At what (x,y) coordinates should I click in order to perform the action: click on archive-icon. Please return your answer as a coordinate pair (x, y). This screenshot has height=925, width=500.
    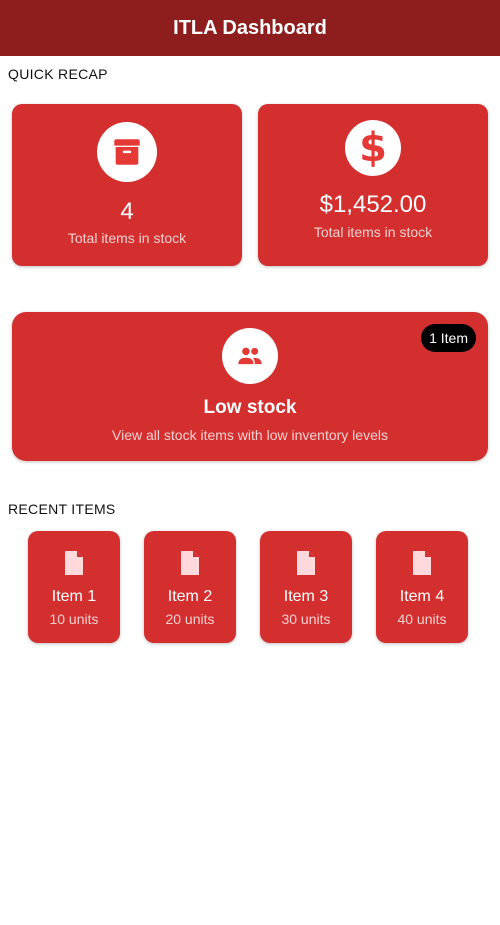
    Looking at the image, I should click on (127, 152).